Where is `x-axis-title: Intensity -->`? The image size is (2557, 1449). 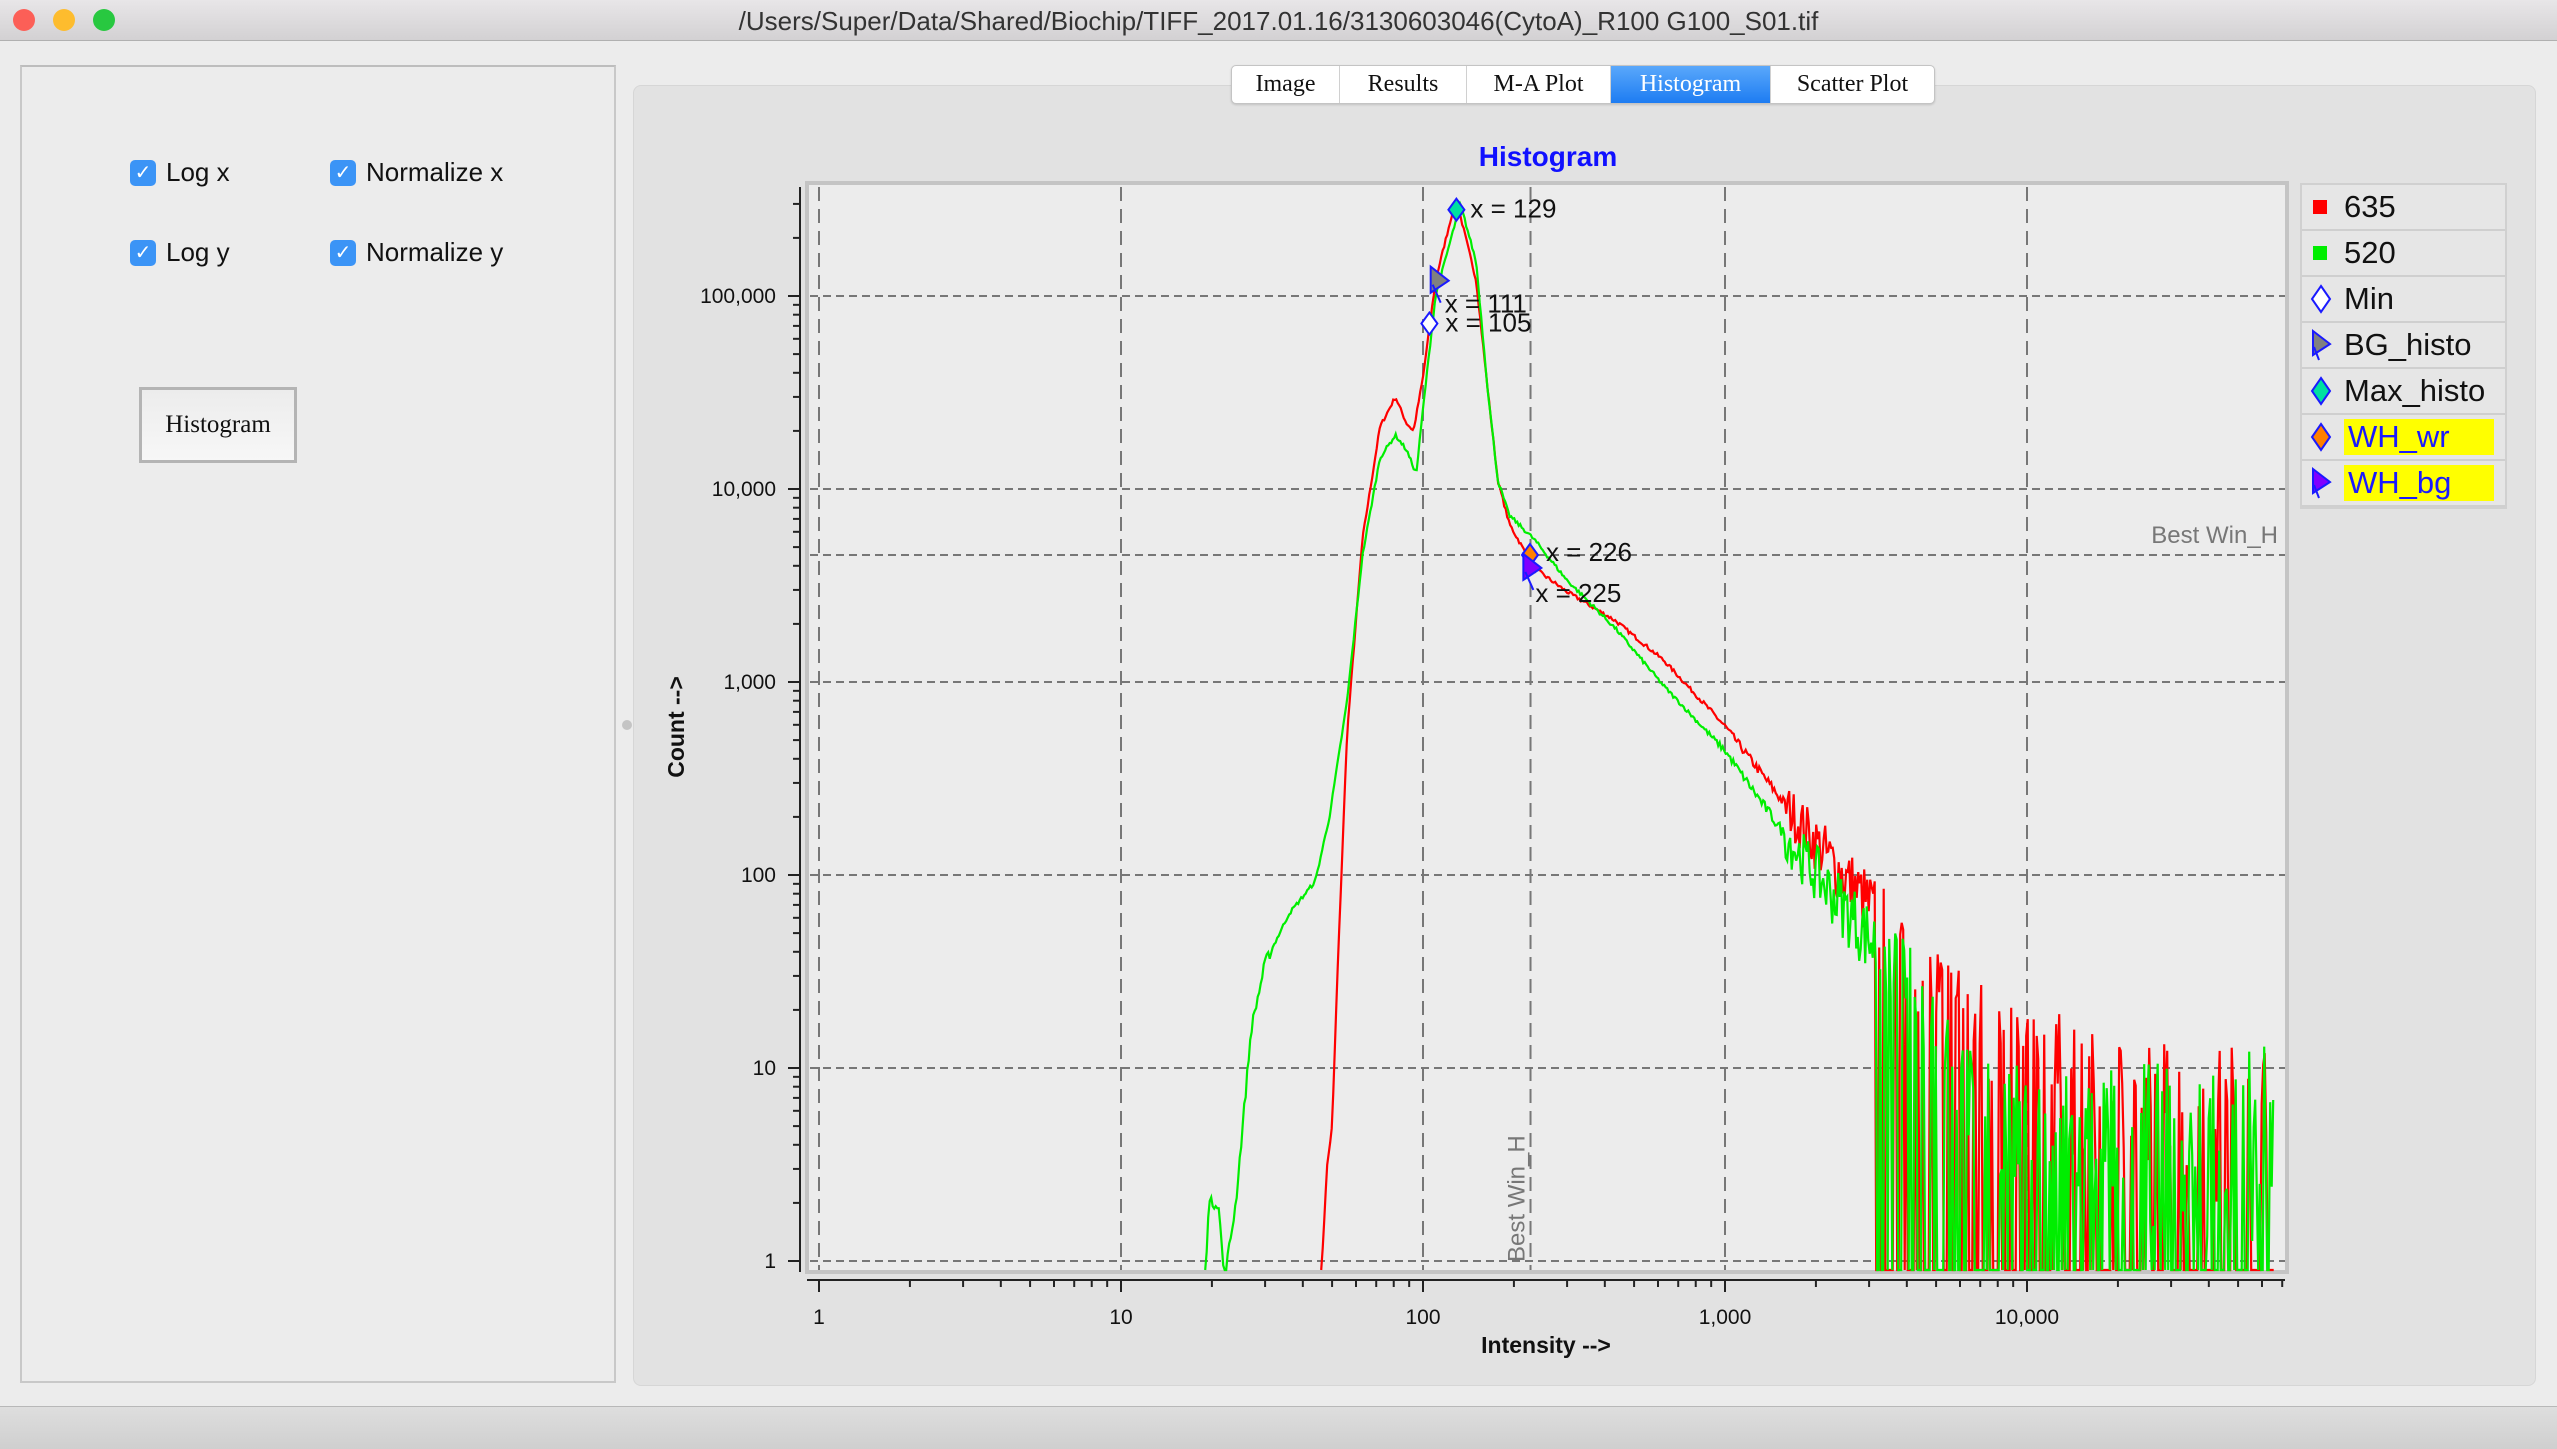
x-axis-title: Intensity --> is located at coordinates (1546, 1345).